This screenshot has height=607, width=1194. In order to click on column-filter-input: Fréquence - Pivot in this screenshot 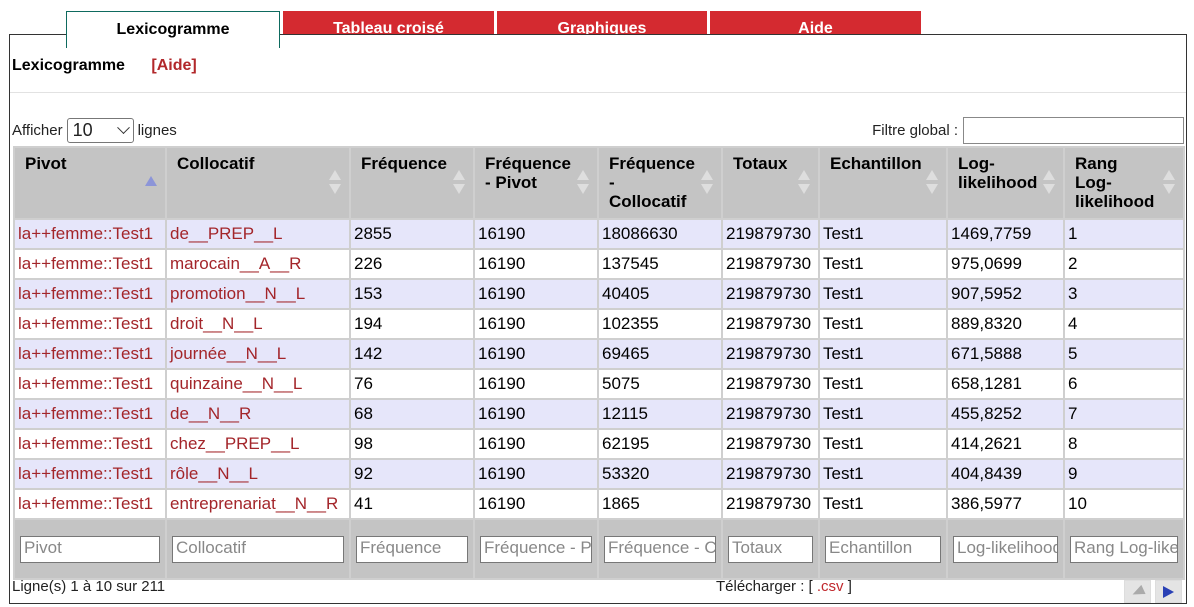, I will do `click(536, 549)`.